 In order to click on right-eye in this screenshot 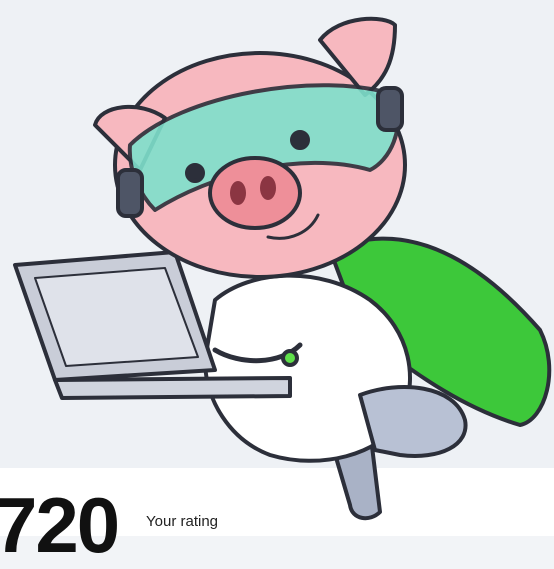, I will do `click(300, 140)`.